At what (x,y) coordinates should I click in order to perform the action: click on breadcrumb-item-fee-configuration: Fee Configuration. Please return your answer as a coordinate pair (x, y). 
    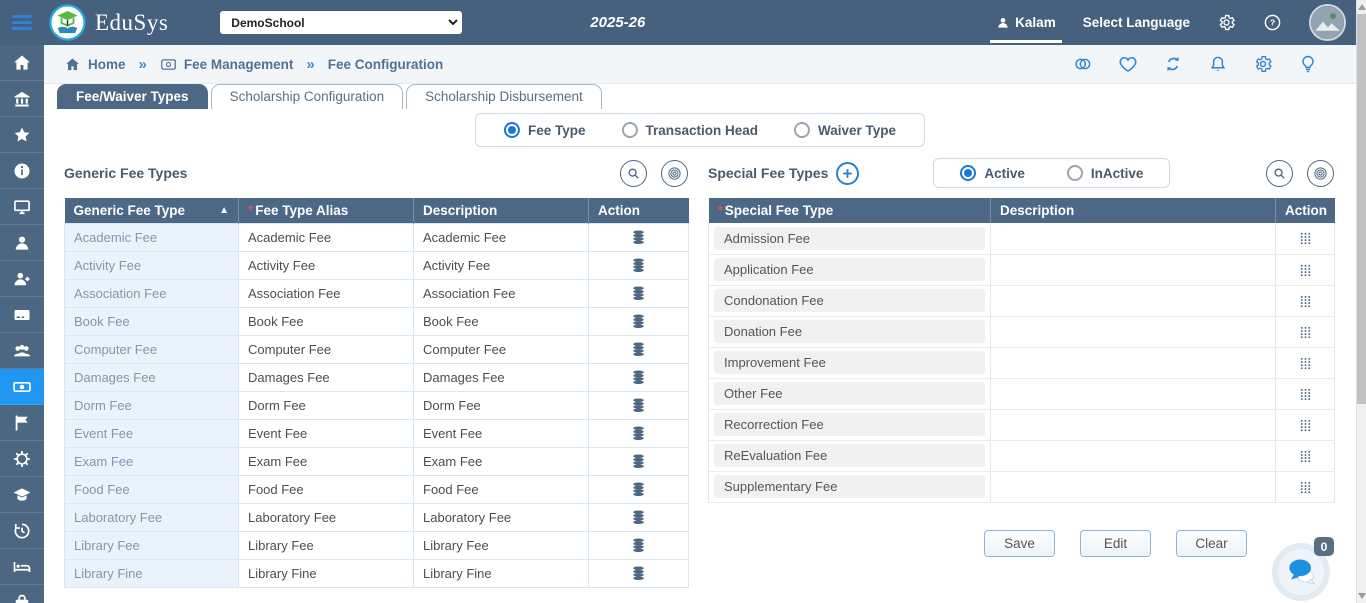
    Looking at the image, I should click on (386, 64).